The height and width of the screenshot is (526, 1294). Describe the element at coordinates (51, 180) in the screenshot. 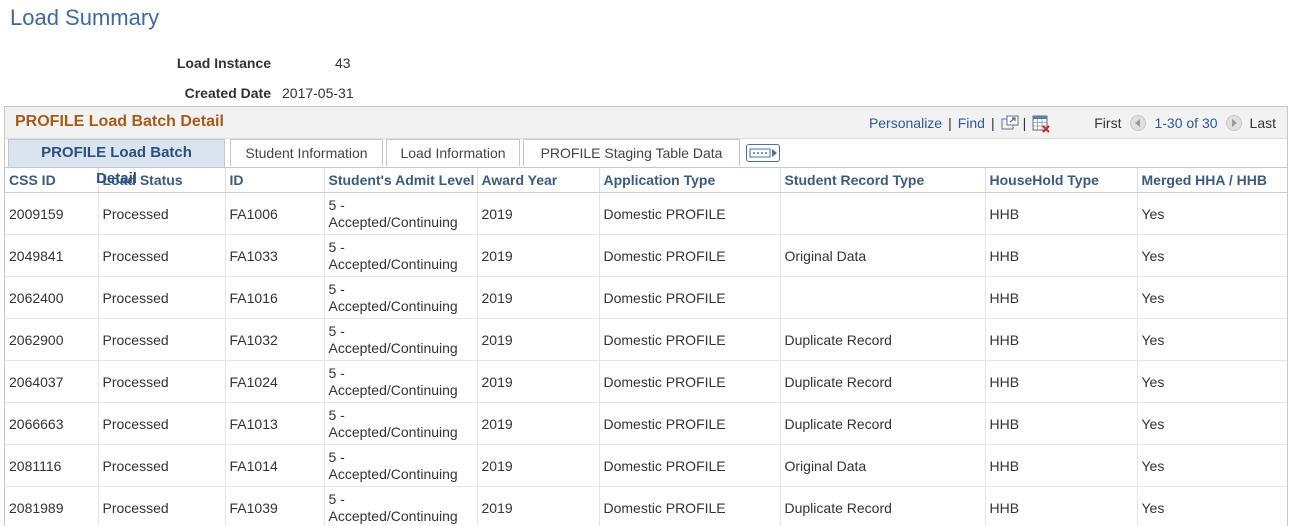

I see `column-header: CSS ID` at that location.